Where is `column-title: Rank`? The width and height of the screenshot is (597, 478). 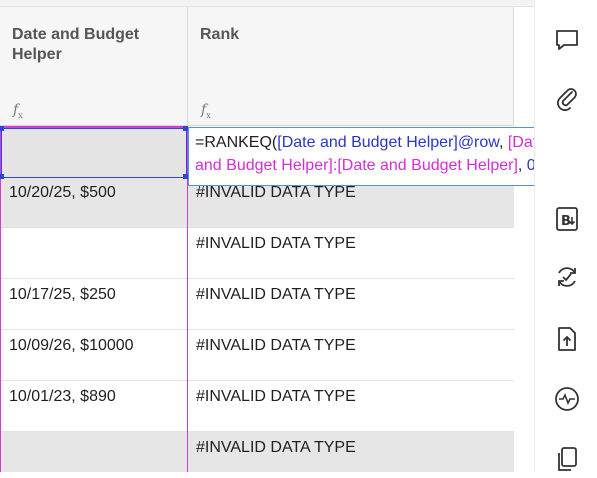
column-title: Rank is located at coordinates (220, 34).